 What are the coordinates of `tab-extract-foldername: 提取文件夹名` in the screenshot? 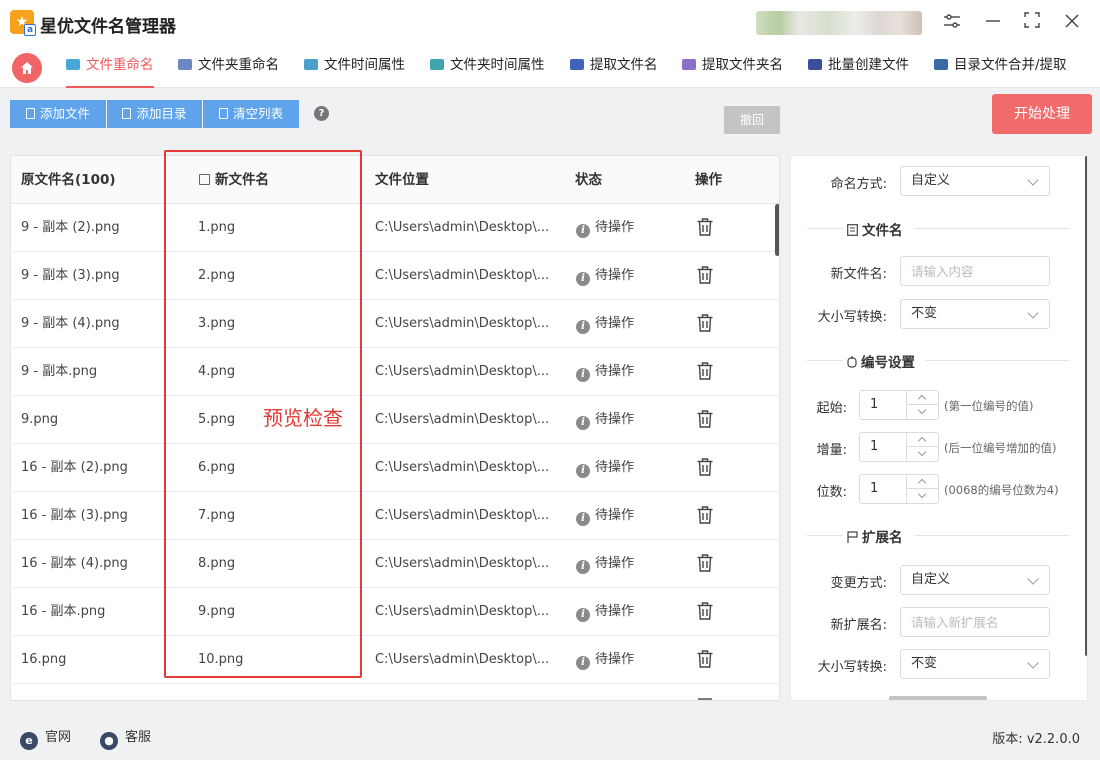 It's located at (732, 66).